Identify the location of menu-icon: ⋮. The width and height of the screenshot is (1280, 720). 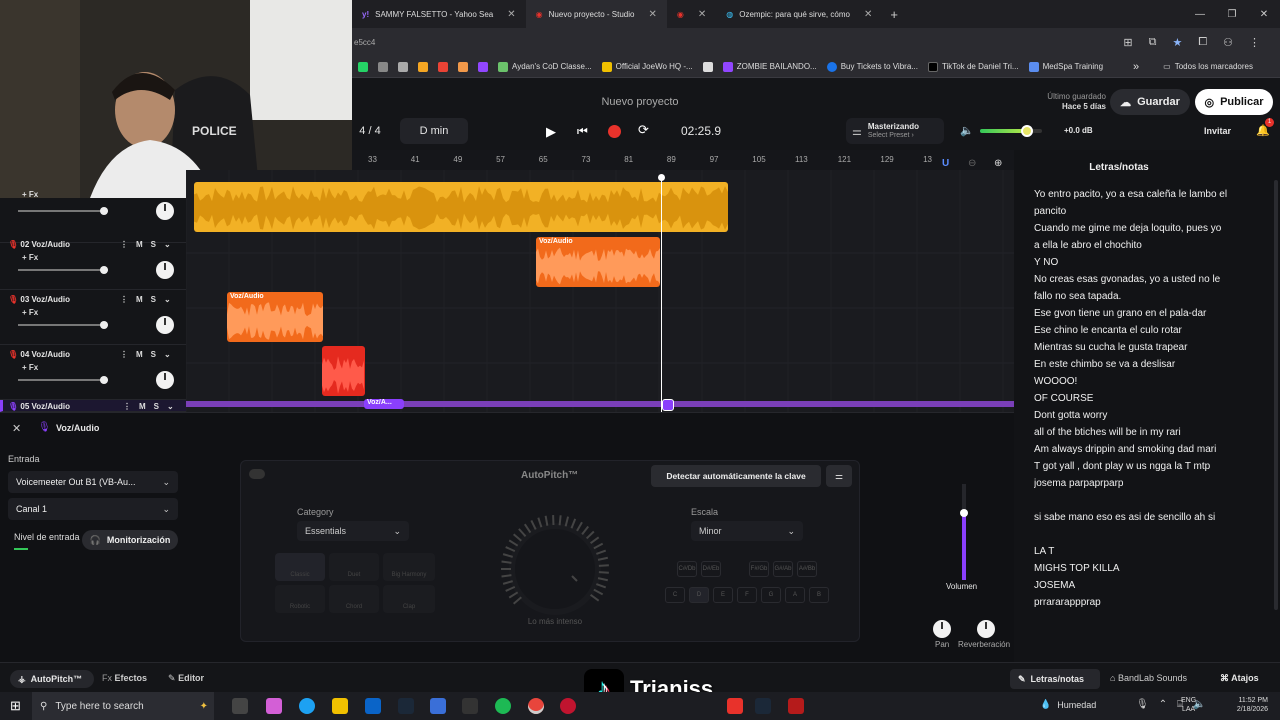
(1254, 42).